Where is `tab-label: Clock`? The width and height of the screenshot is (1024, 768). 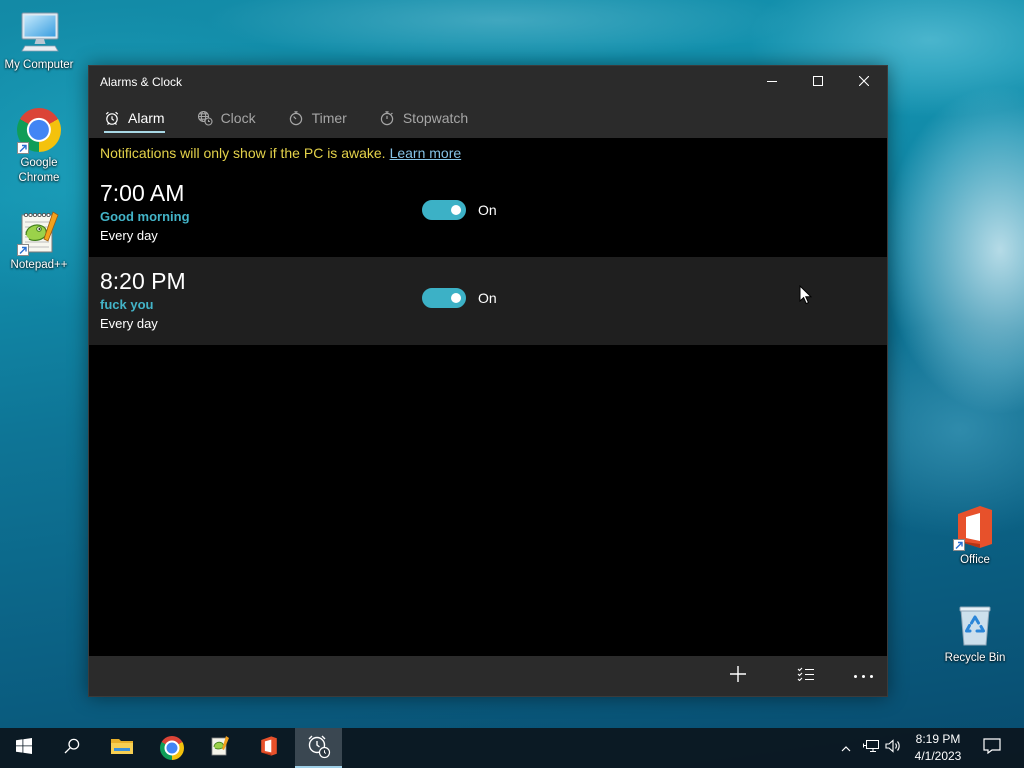 tab-label: Clock is located at coordinates (238, 118).